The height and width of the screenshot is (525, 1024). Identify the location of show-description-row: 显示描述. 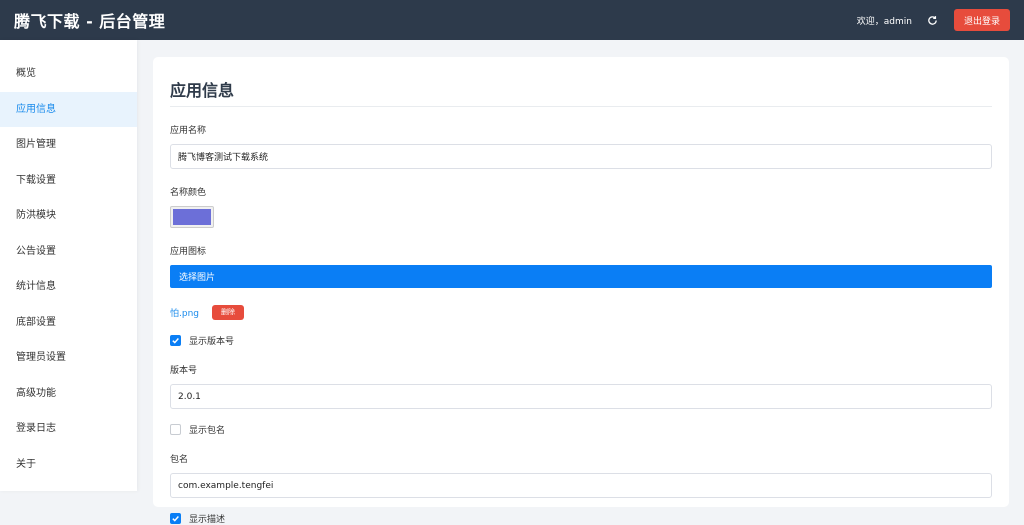
(581, 518).